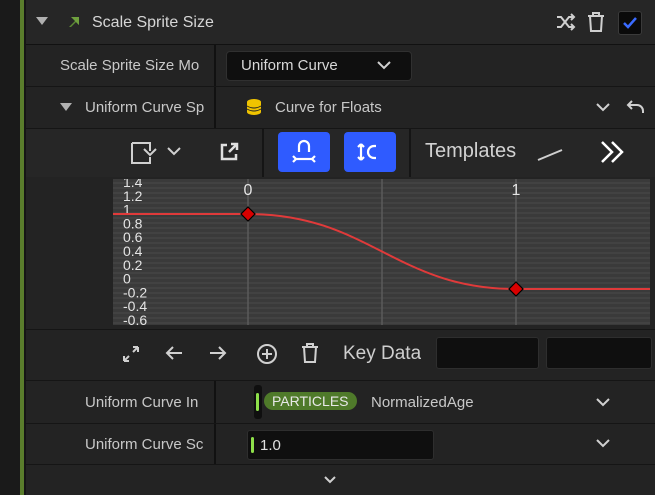 Image resolution: width=655 pixels, height=495 pixels. Describe the element at coordinates (174, 353) in the screenshot. I see `previous-key-icon` at that location.